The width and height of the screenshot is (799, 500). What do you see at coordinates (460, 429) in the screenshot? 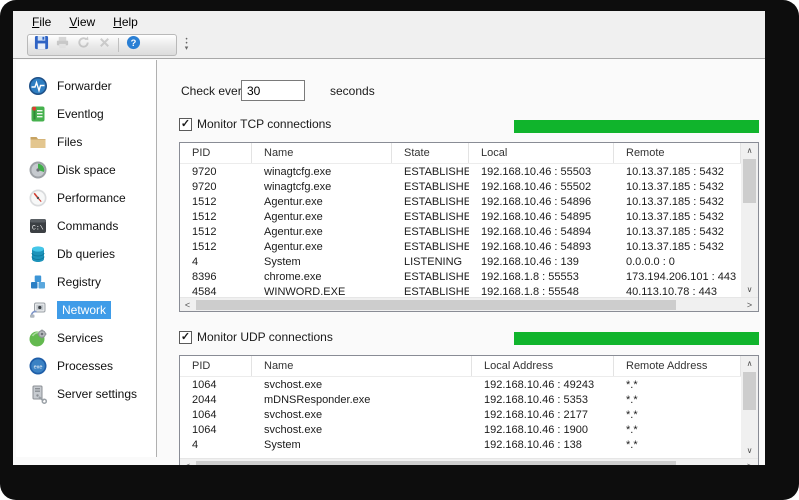
I see `table-row: 1064 svchost.exe 192.168.10.46 : 1900 *.*` at bounding box center [460, 429].